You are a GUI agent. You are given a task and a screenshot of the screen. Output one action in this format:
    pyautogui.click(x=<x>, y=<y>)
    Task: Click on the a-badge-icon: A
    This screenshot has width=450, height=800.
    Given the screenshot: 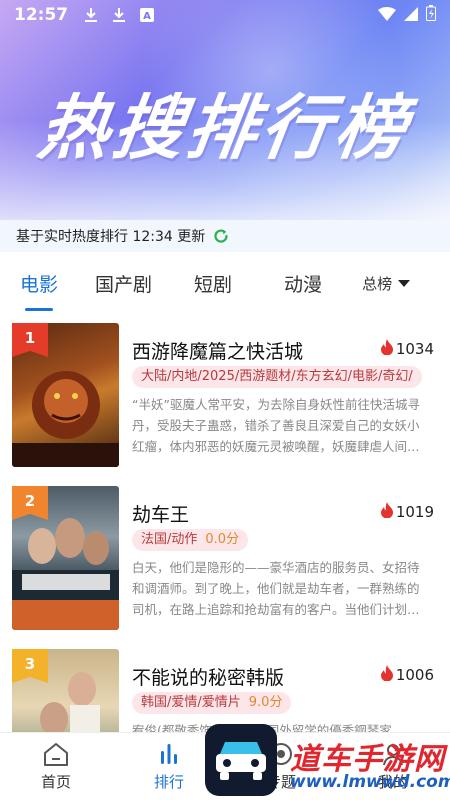 What is the action you would take?
    pyautogui.click(x=147, y=15)
    